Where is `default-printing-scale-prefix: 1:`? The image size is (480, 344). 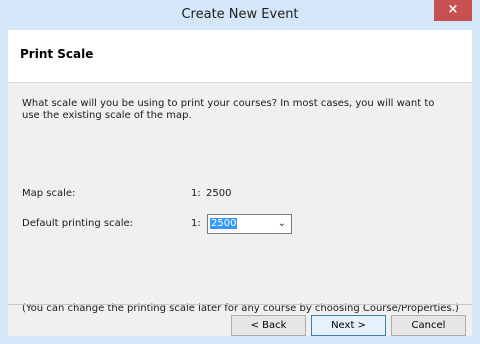 default-printing-scale-prefix: 1: is located at coordinates (196, 223).